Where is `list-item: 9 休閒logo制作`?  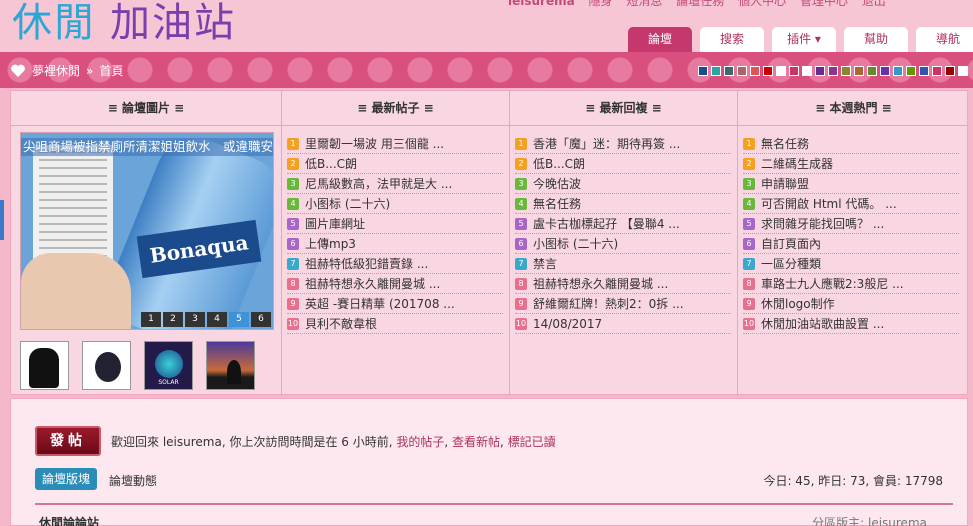 list-item: 9 休閒logo制作 is located at coordinates (851, 304).